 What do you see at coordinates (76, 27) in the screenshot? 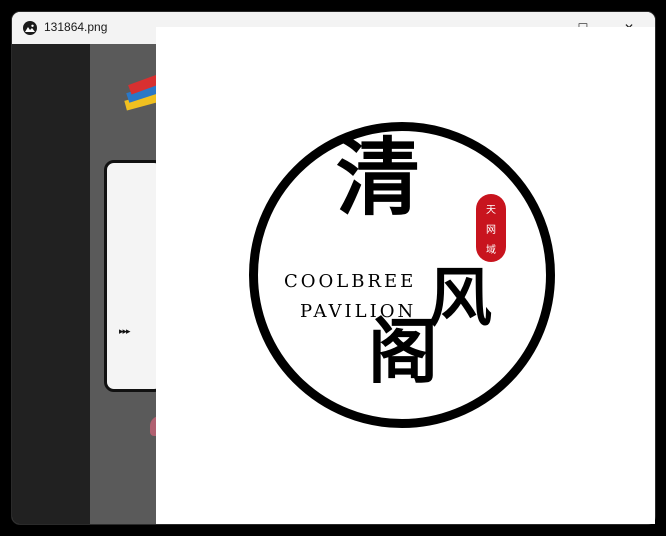
I see `window-title: 131864.png` at bounding box center [76, 27].